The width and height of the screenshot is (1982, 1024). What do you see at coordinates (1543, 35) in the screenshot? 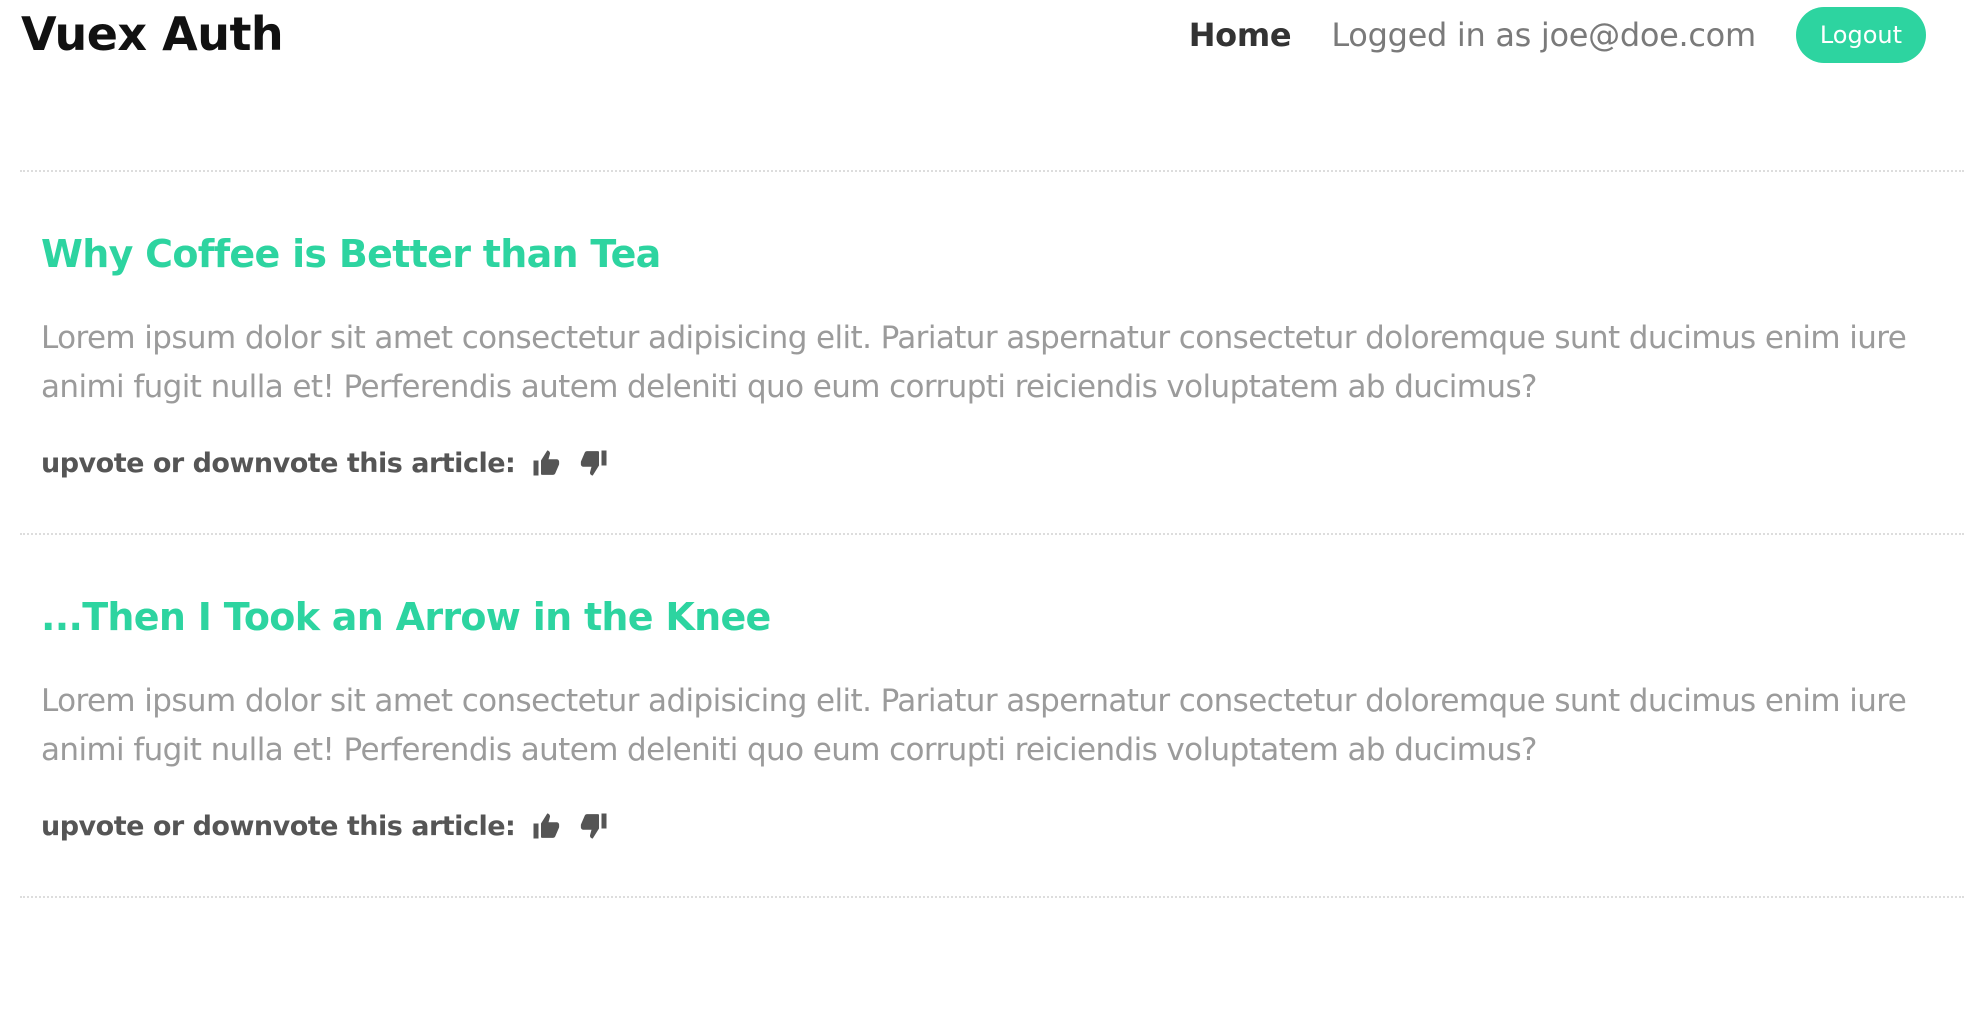
I see `logged-in-status: Logged in as joe@doe.com` at bounding box center [1543, 35].